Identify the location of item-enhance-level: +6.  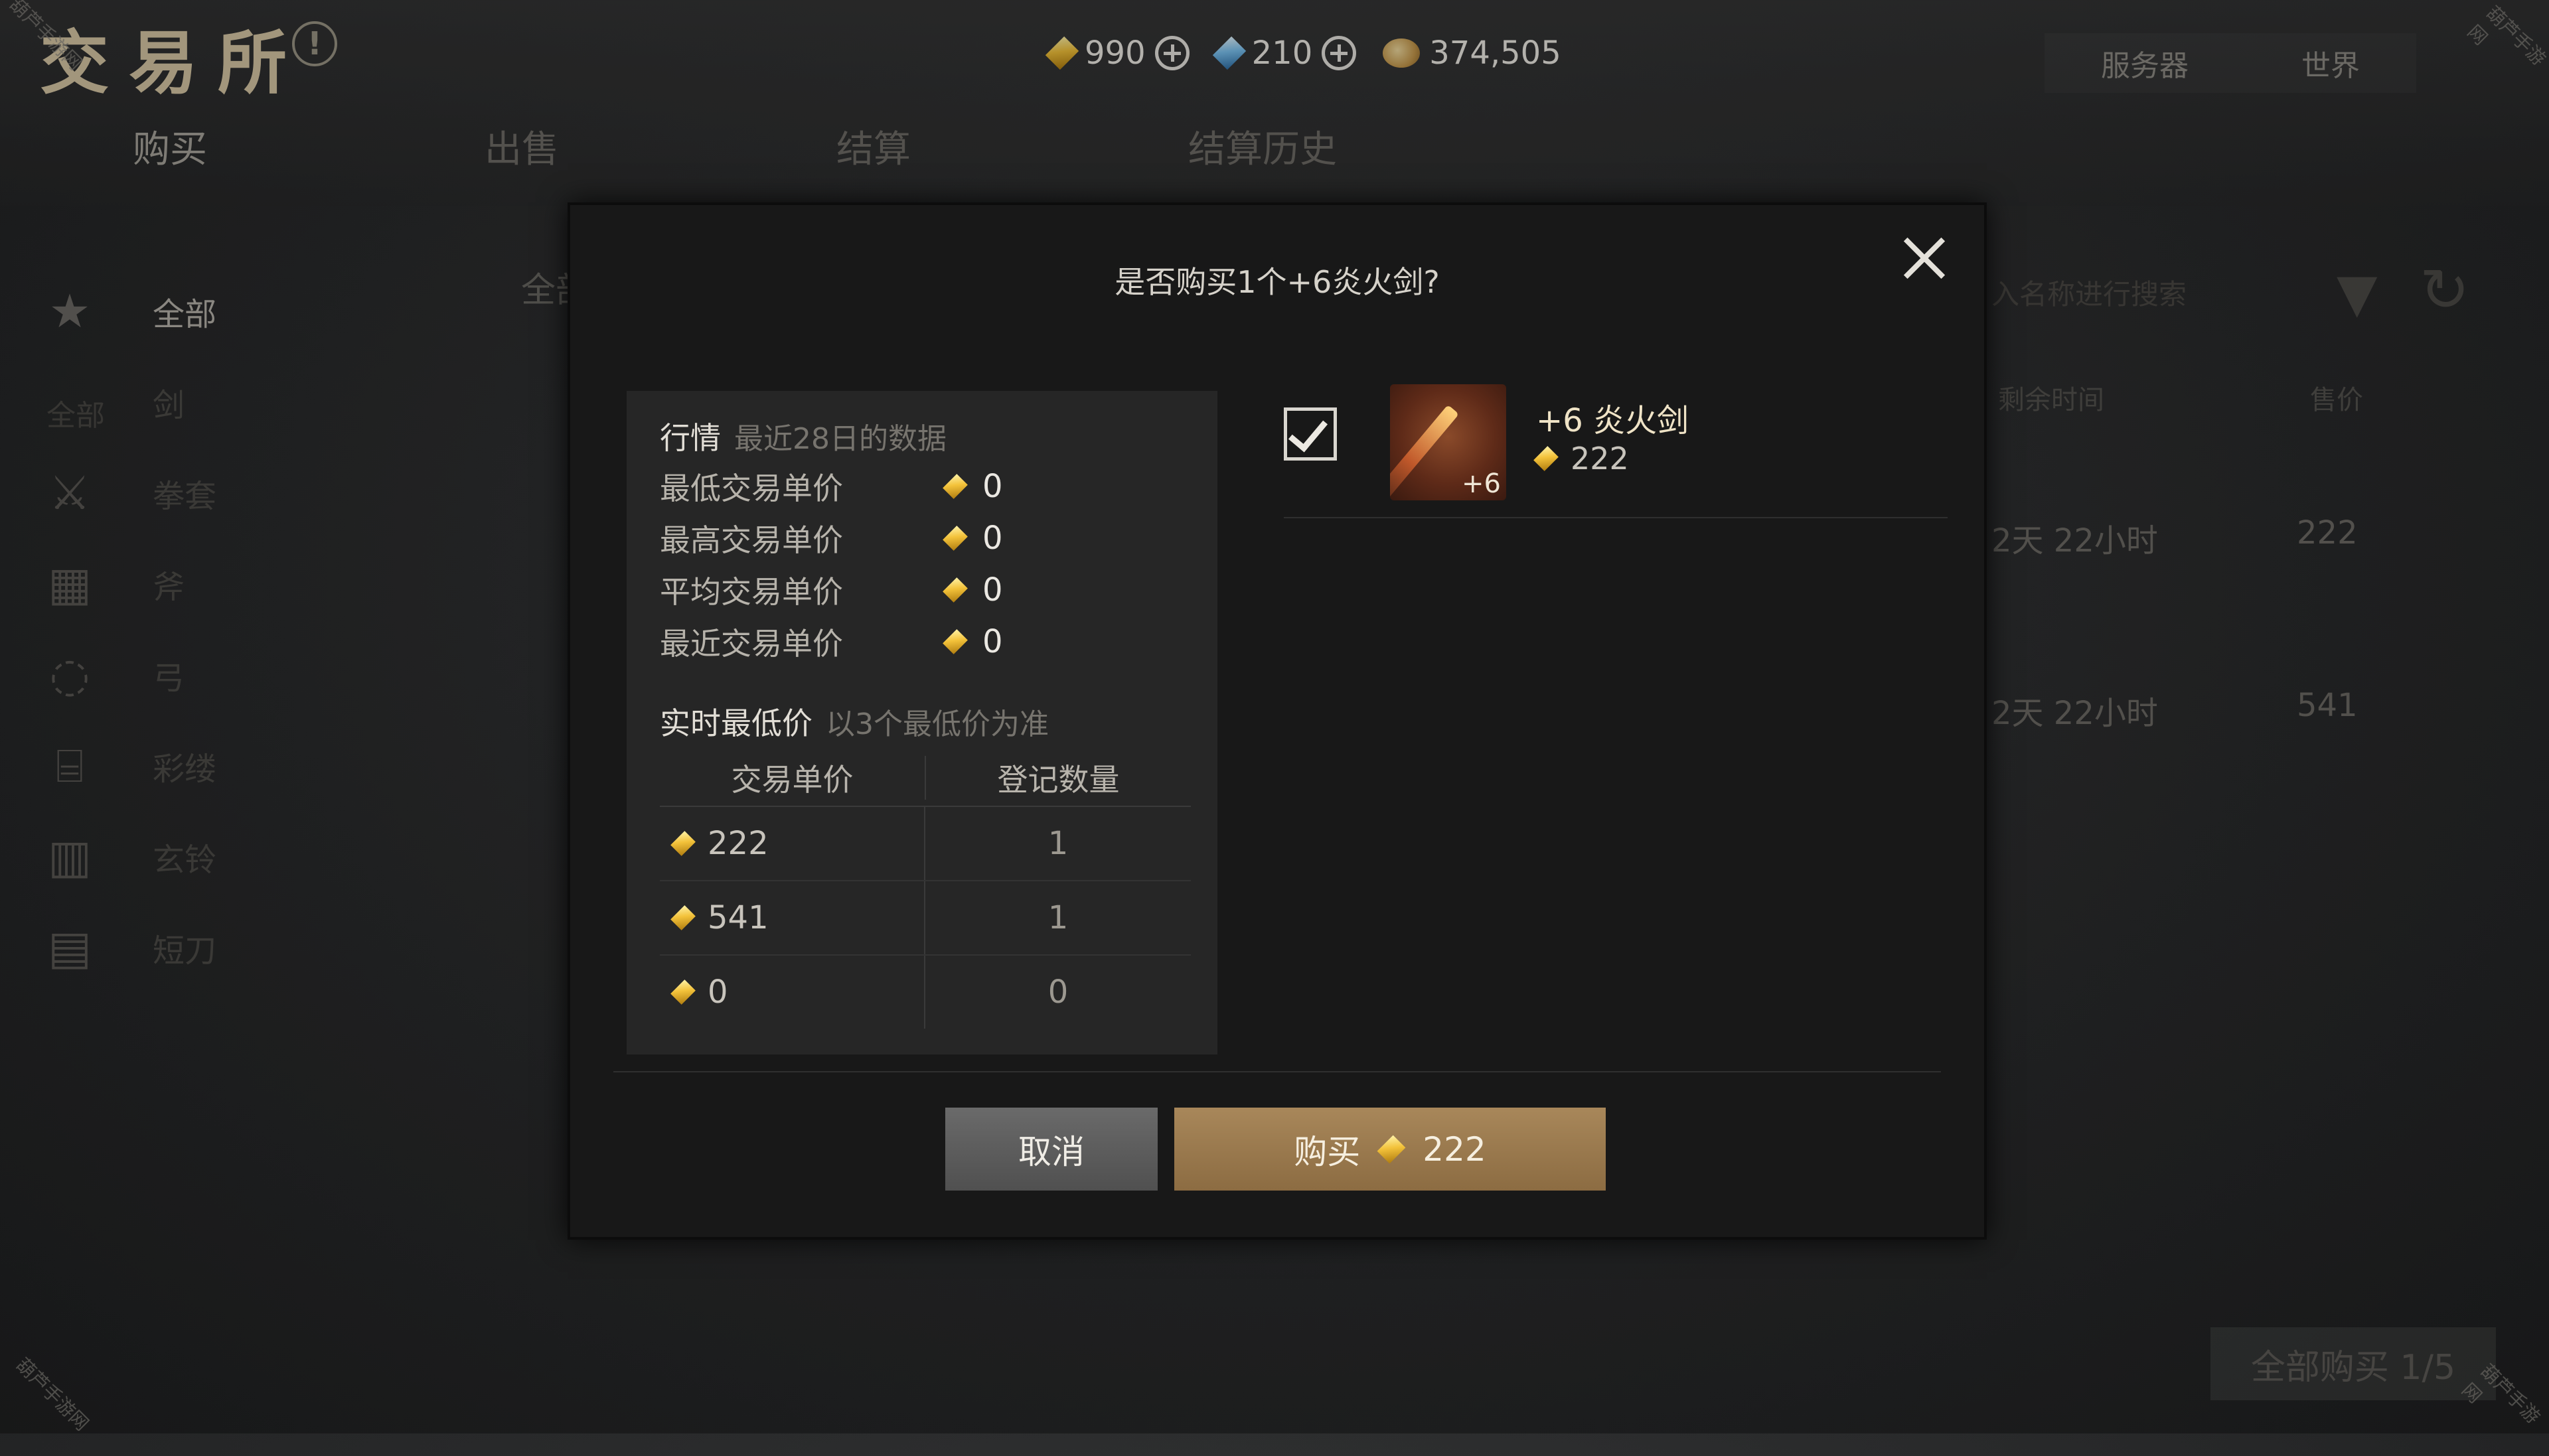
(1482, 484).